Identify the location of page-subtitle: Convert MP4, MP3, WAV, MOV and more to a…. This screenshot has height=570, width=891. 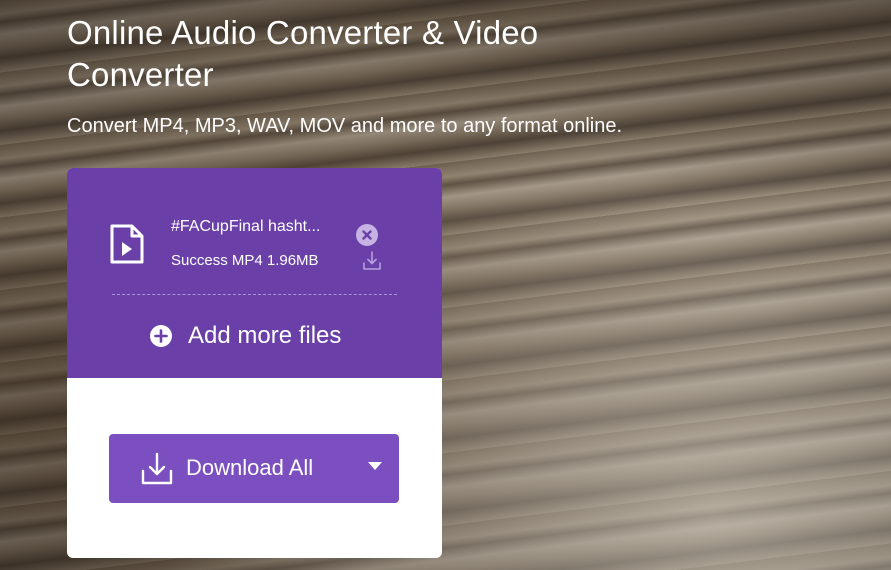
(345, 126).